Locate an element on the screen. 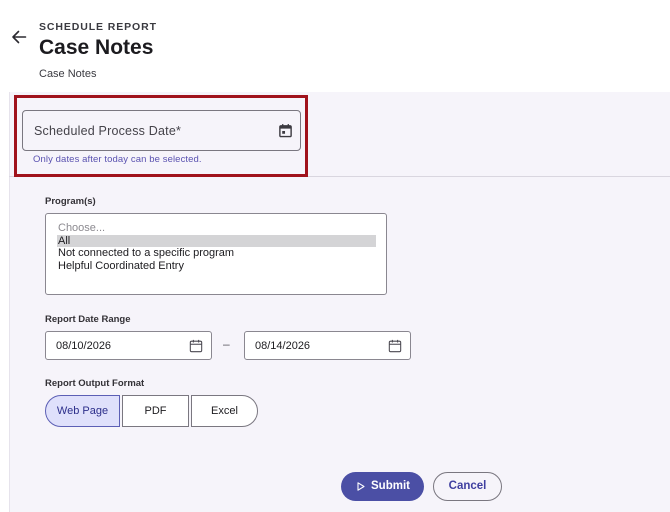  format-pdf-button: PDF is located at coordinates (155, 411).